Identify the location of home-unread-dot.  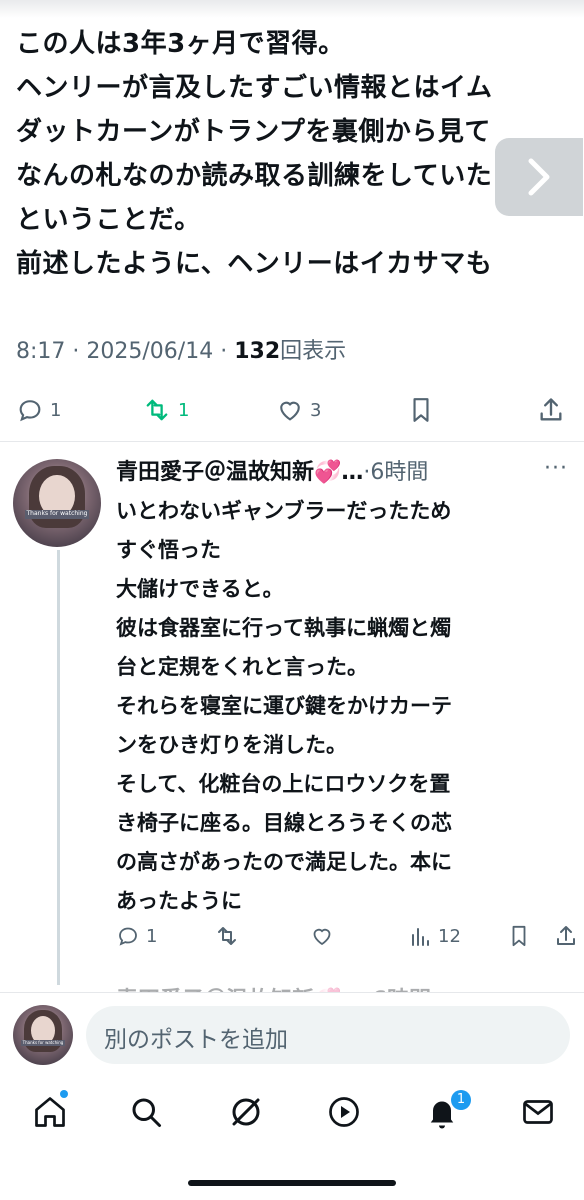
(64, 1094).